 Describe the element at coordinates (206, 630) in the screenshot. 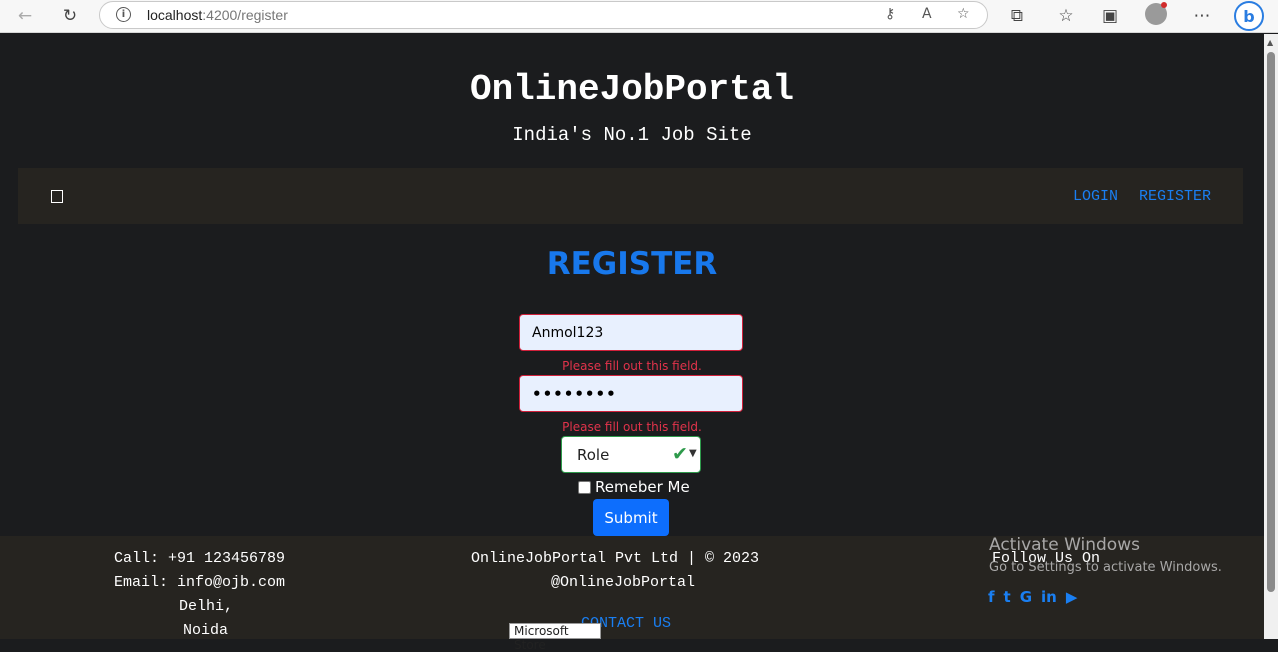

I see `footer-city2: Noida` at that location.